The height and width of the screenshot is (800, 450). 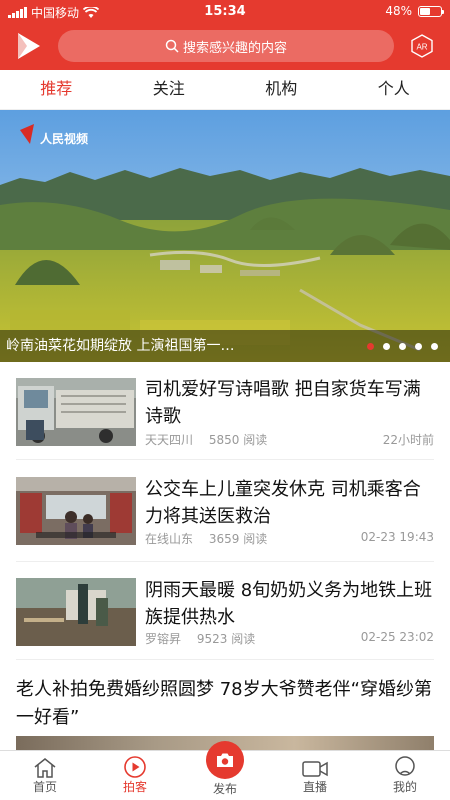 What do you see at coordinates (289, 439) in the screenshot?
I see `news-meta: 天天四川 5850 阅读 22小时前` at bounding box center [289, 439].